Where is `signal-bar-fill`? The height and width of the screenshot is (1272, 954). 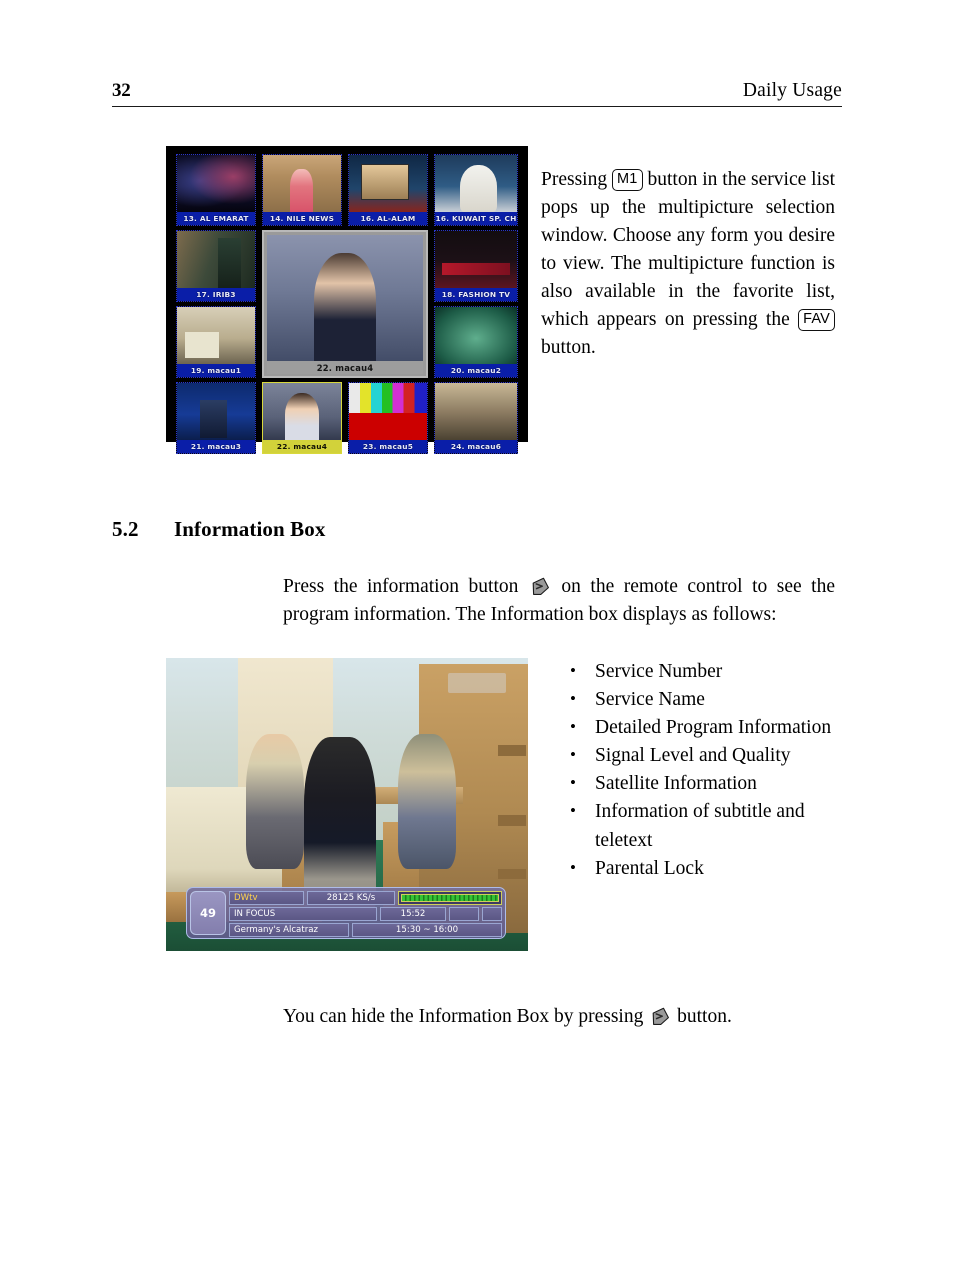
signal-bar-fill is located at coordinates (450, 898).